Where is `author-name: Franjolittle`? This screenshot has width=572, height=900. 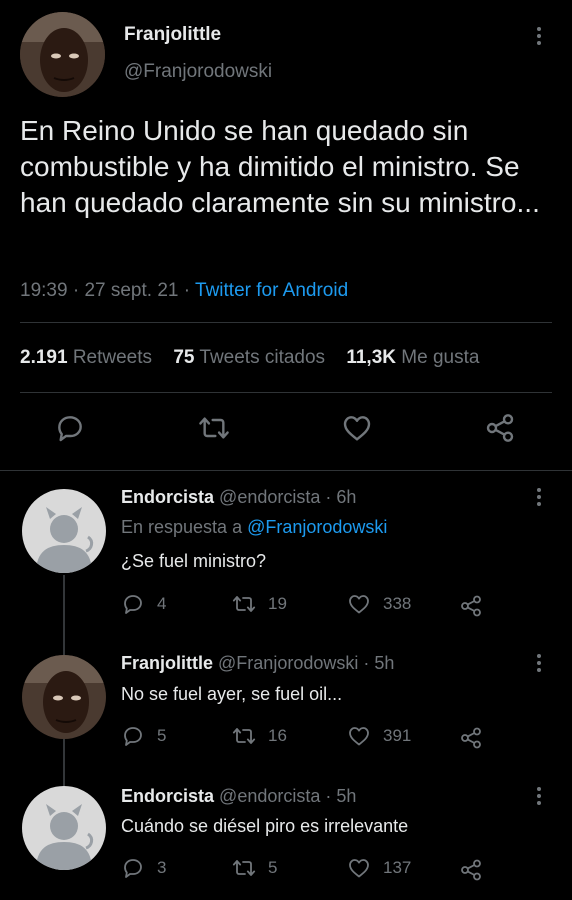 author-name: Franjolittle is located at coordinates (172, 35).